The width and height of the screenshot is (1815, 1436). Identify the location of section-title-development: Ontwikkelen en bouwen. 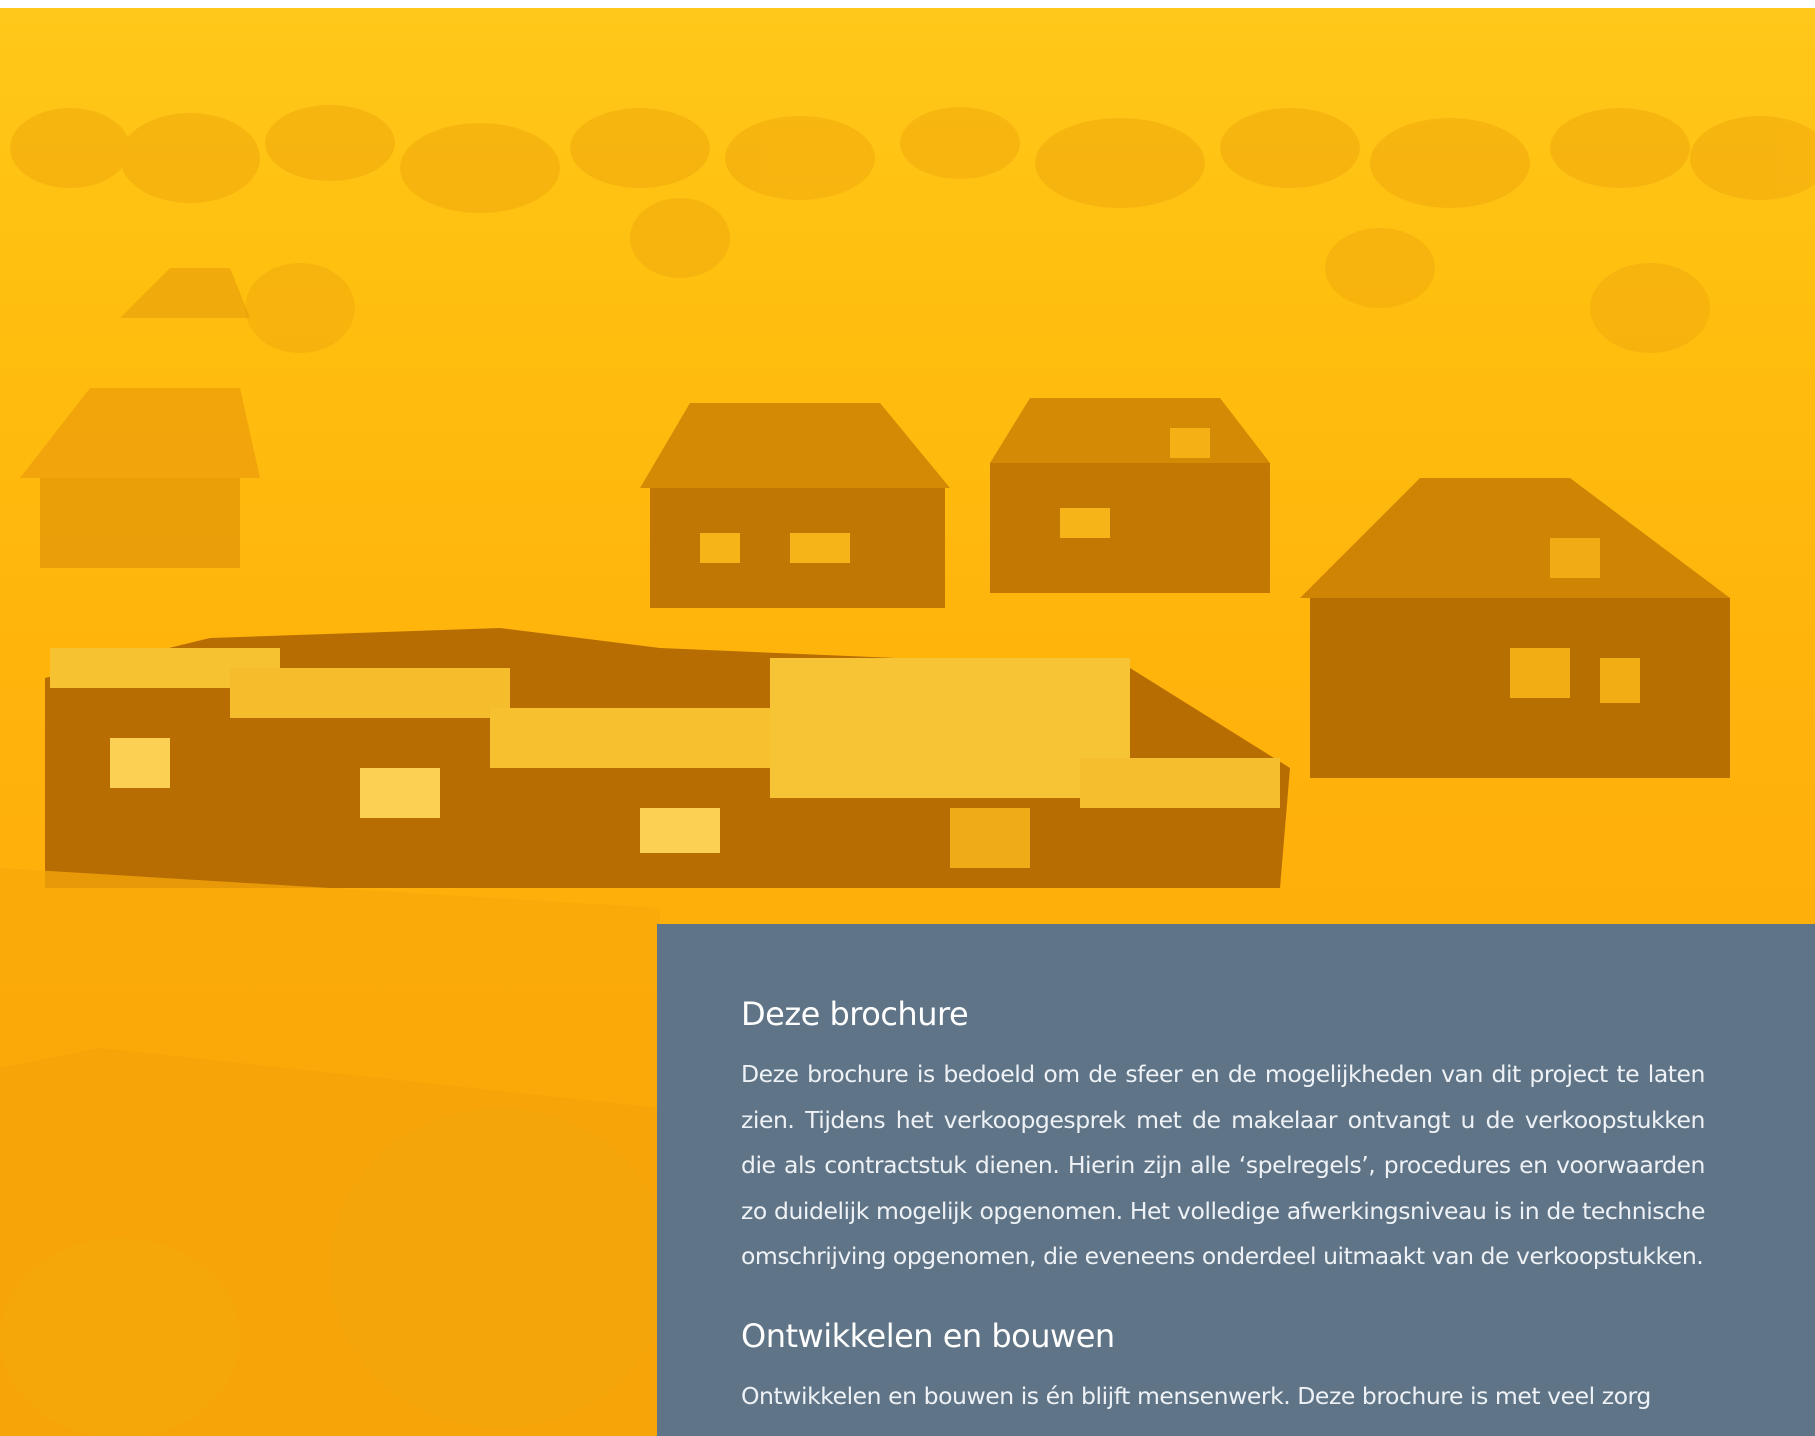
(928, 1335).